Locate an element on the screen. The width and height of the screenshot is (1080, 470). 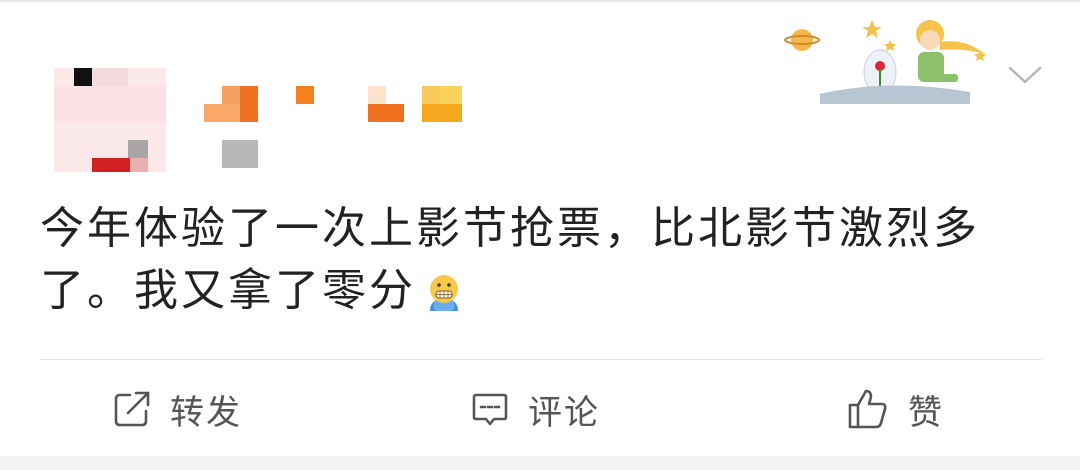
comment-bubble-icon is located at coordinates (490, 409).